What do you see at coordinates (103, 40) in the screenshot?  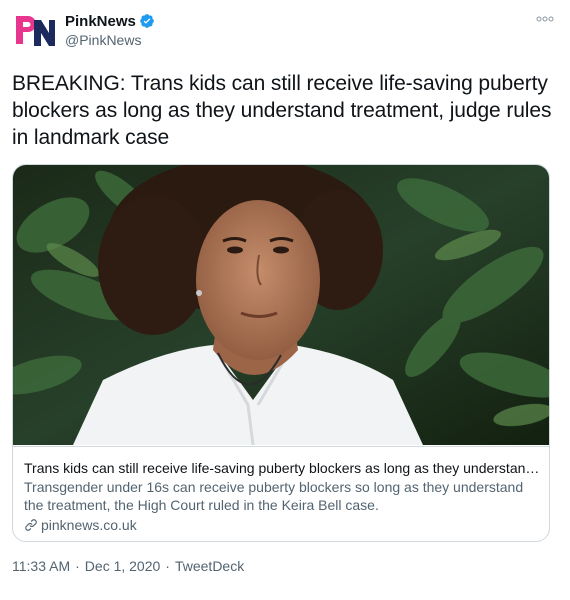 I see `account-handle: @PinkNews` at bounding box center [103, 40].